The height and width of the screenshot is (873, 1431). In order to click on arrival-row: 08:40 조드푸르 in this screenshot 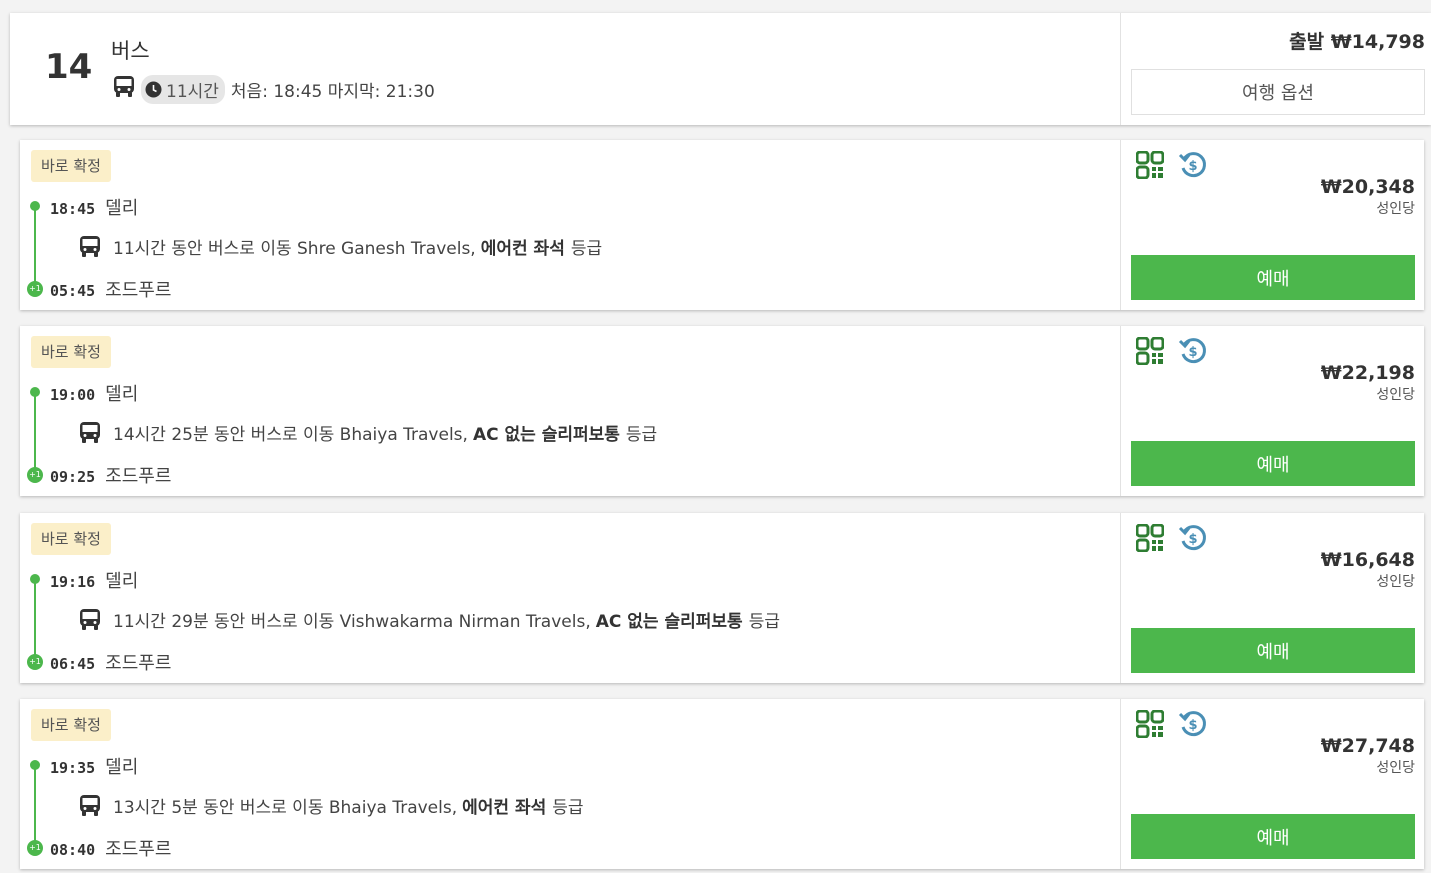, I will do `click(110, 848)`.